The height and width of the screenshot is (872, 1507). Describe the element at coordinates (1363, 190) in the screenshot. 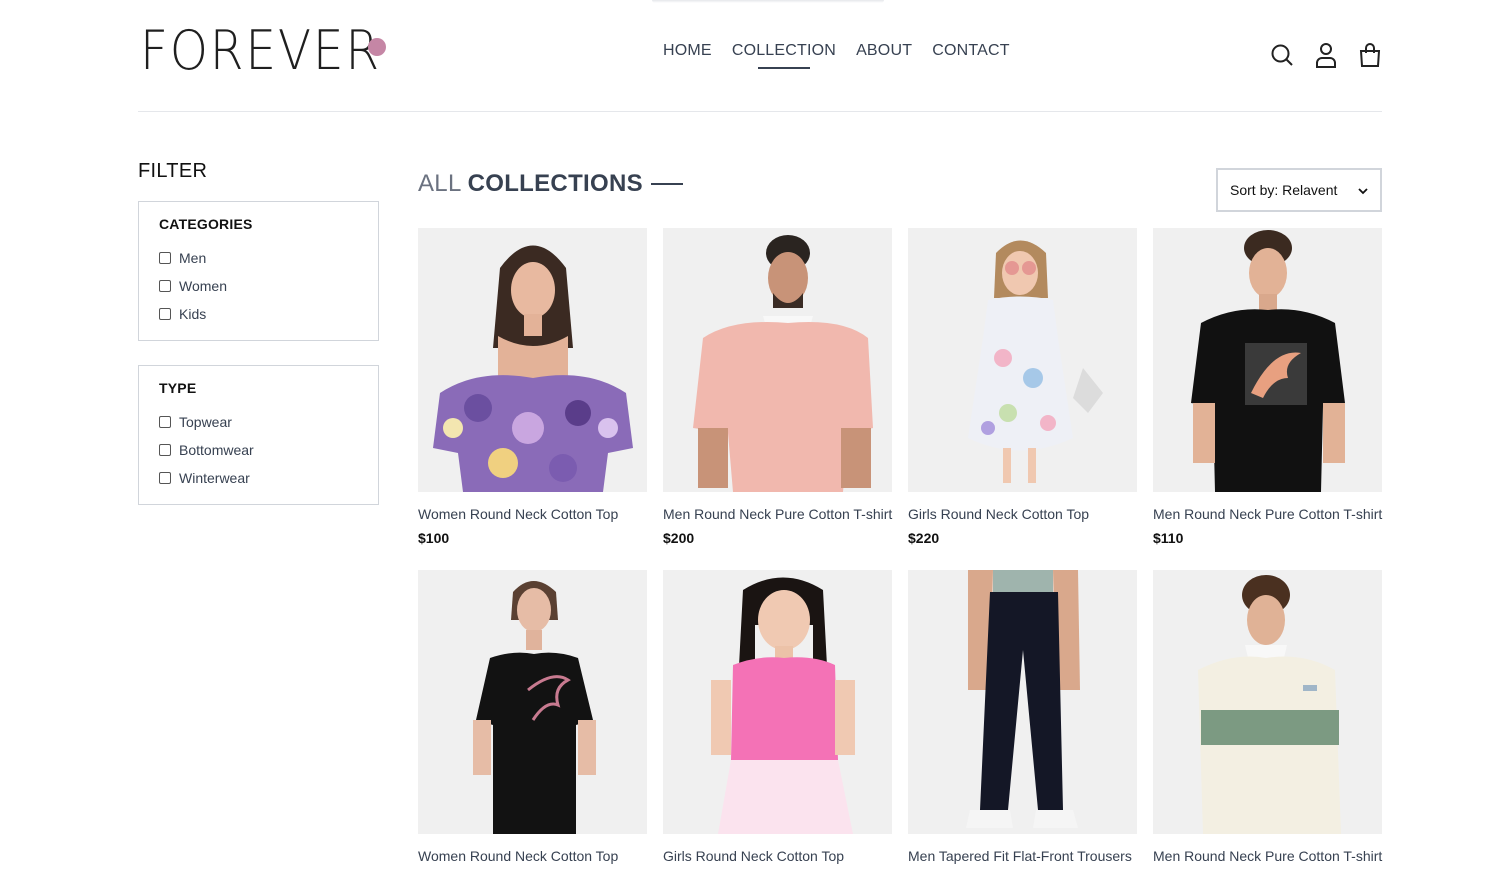

I see `chevron-down-icon` at that location.